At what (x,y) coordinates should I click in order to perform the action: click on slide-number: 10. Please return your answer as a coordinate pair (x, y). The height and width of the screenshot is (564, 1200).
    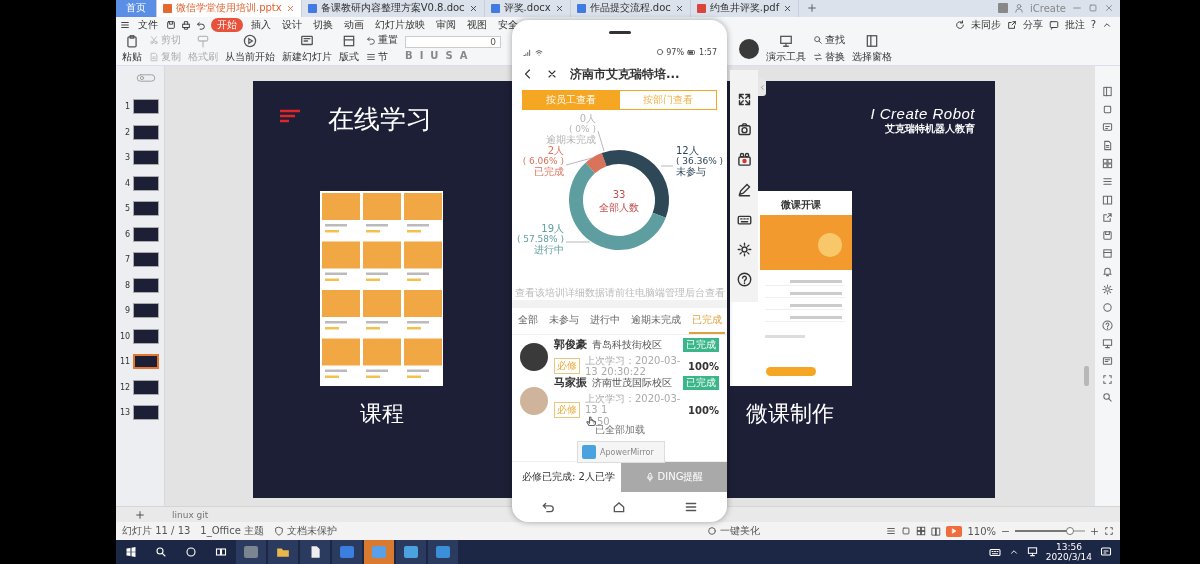
    Looking at the image, I should click on (125, 336).